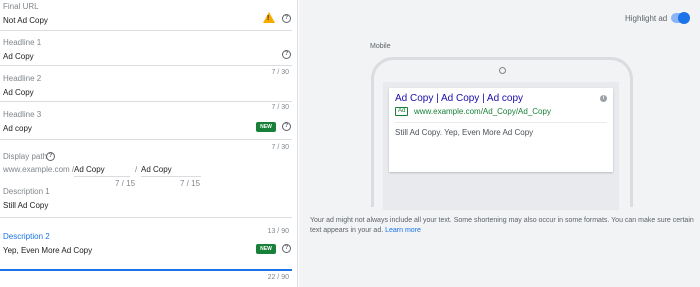 This screenshot has height=287, width=700. Describe the element at coordinates (22, 114) in the screenshot. I see `headline3-label: Headline 3` at that location.